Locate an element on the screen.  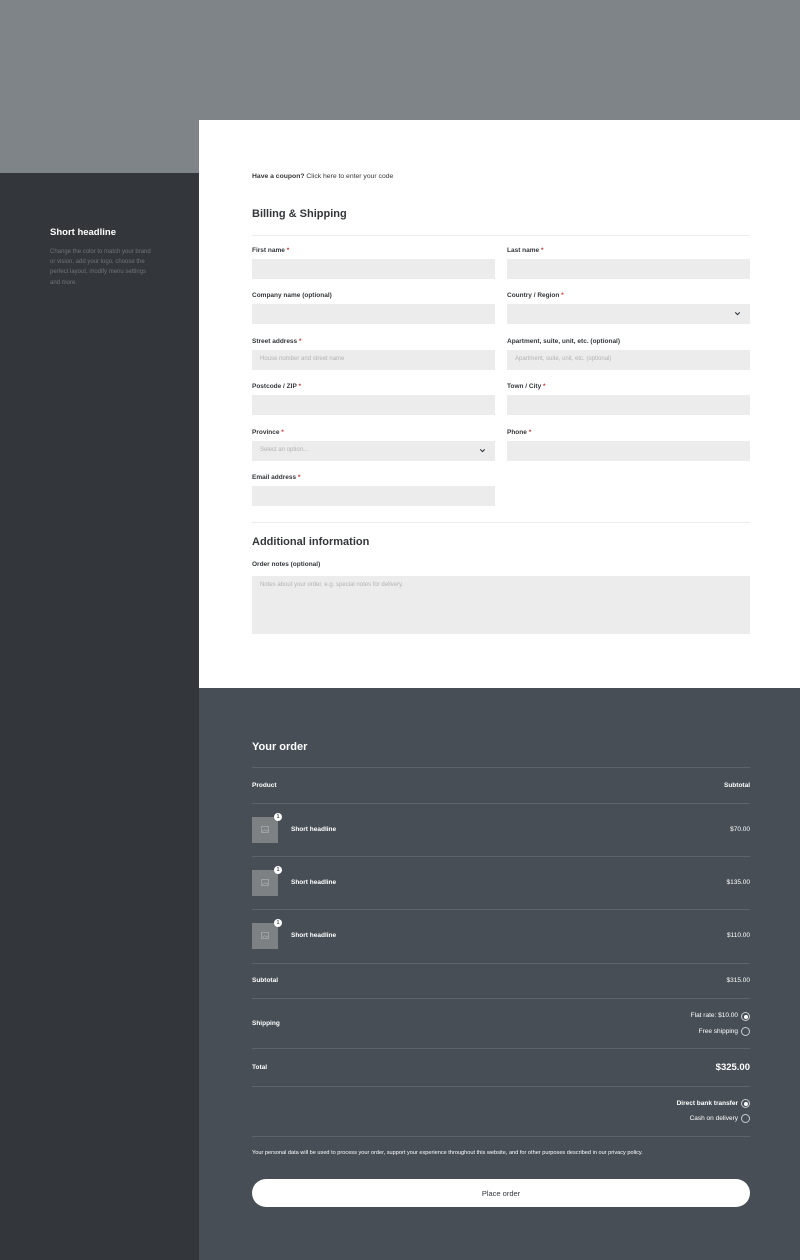
shipping-free-radio is located at coordinates (745, 1031).